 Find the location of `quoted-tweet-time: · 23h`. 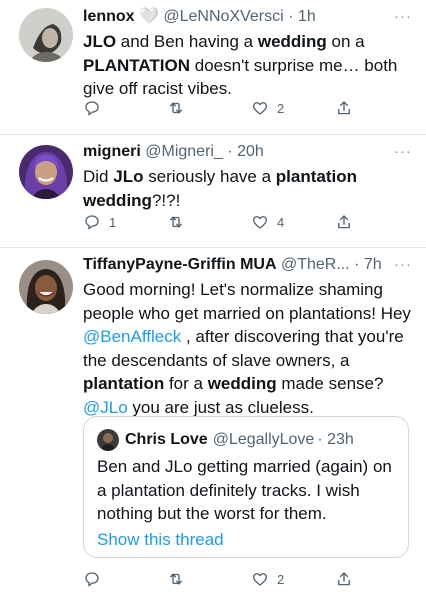

quoted-tweet-time: · 23h is located at coordinates (335, 439).